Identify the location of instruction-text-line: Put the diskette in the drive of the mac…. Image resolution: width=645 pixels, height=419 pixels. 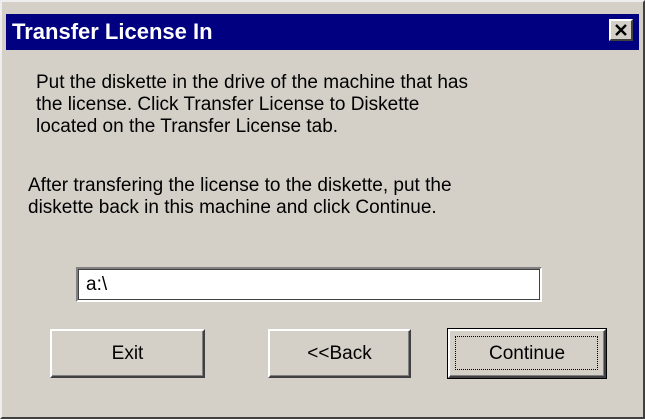
(252, 82).